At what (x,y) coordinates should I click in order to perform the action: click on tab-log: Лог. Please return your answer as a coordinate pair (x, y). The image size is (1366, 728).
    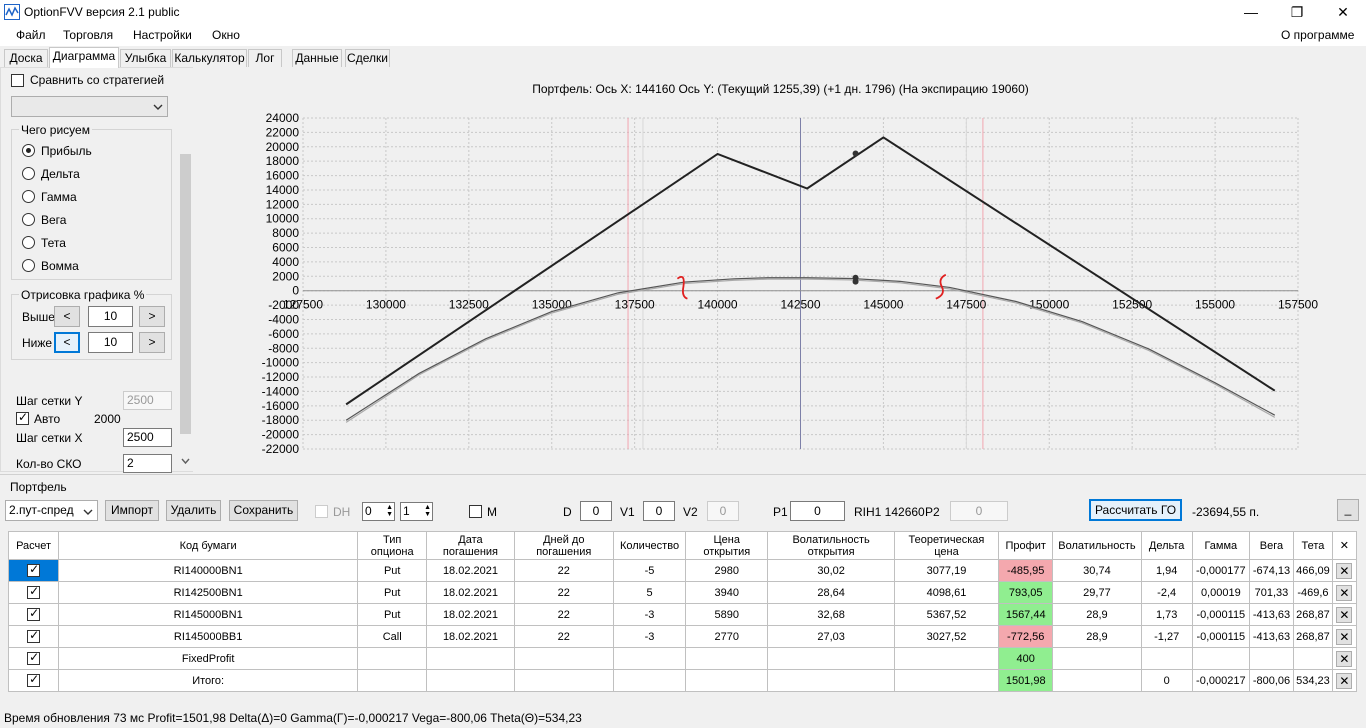
    Looking at the image, I should click on (265, 58).